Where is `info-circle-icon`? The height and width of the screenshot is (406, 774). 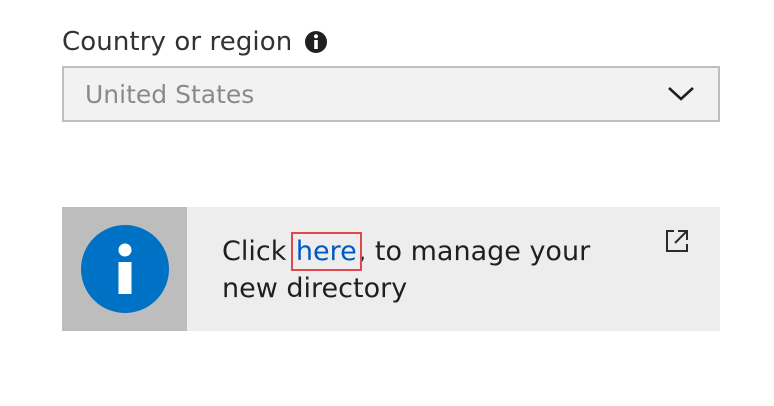 info-circle-icon is located at coordinates (316, 42).